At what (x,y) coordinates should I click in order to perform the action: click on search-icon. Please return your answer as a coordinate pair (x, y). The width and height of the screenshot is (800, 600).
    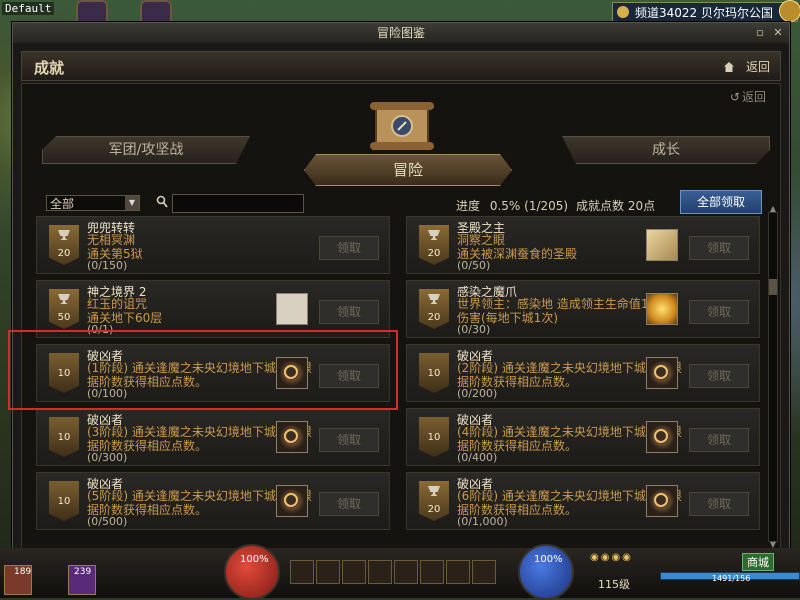
    Looking at the image, I should click on (162, 201).